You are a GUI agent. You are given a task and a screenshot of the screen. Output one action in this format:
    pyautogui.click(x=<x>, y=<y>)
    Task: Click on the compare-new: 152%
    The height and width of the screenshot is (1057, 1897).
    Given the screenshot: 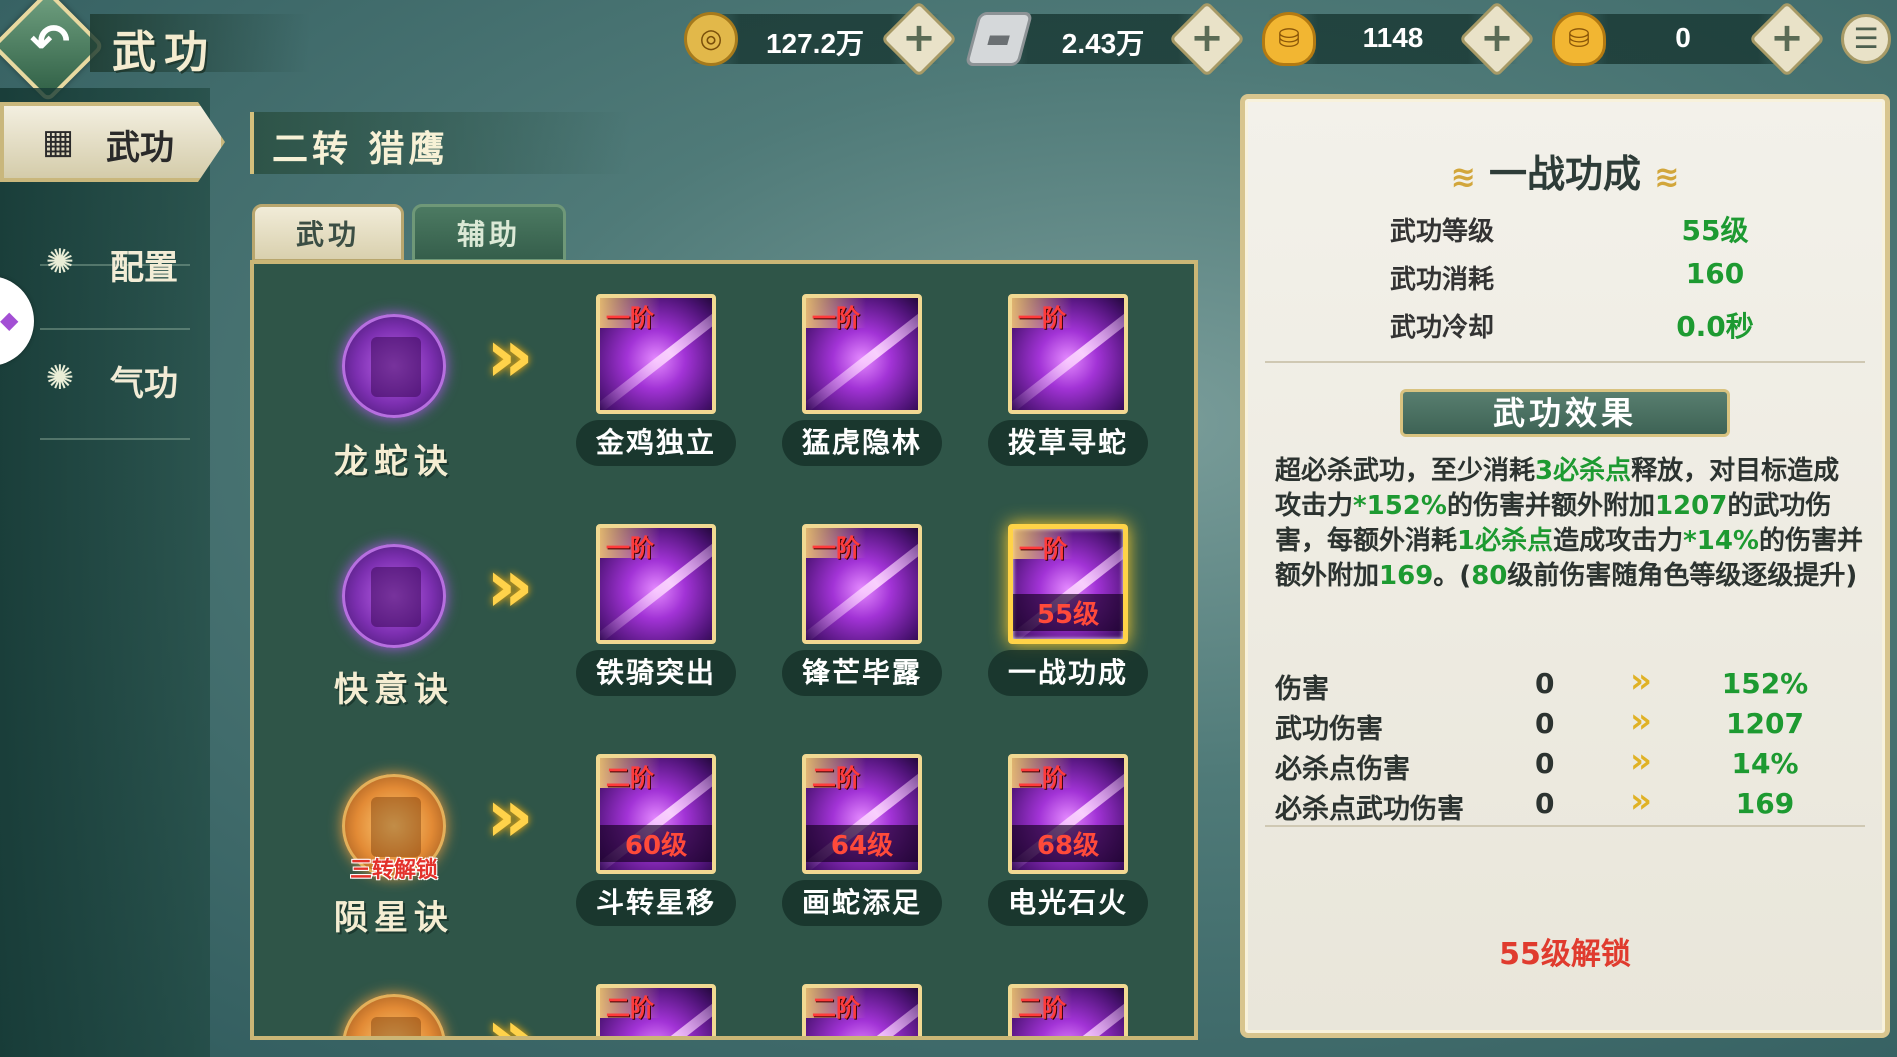 What is the action you would take?
    pyautogui.click(x=1765, y=683)
    